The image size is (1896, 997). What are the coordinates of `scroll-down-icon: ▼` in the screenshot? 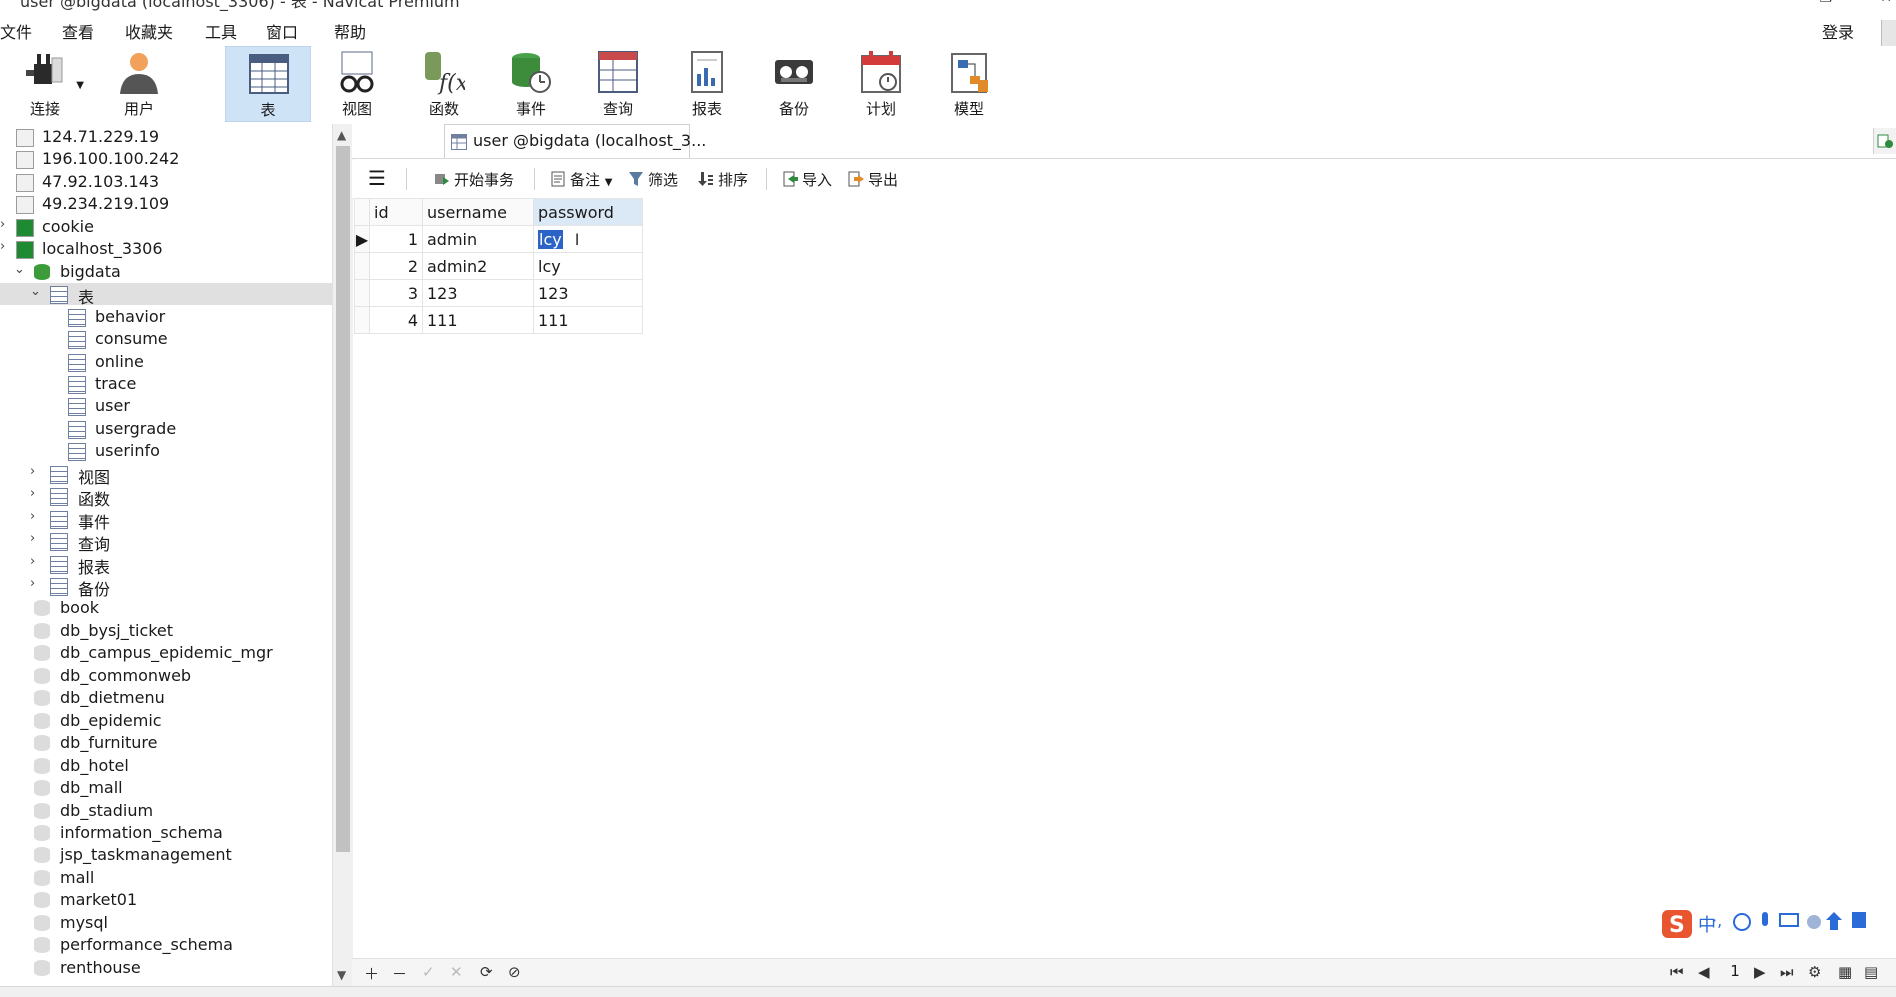 It's located at (341, 975).